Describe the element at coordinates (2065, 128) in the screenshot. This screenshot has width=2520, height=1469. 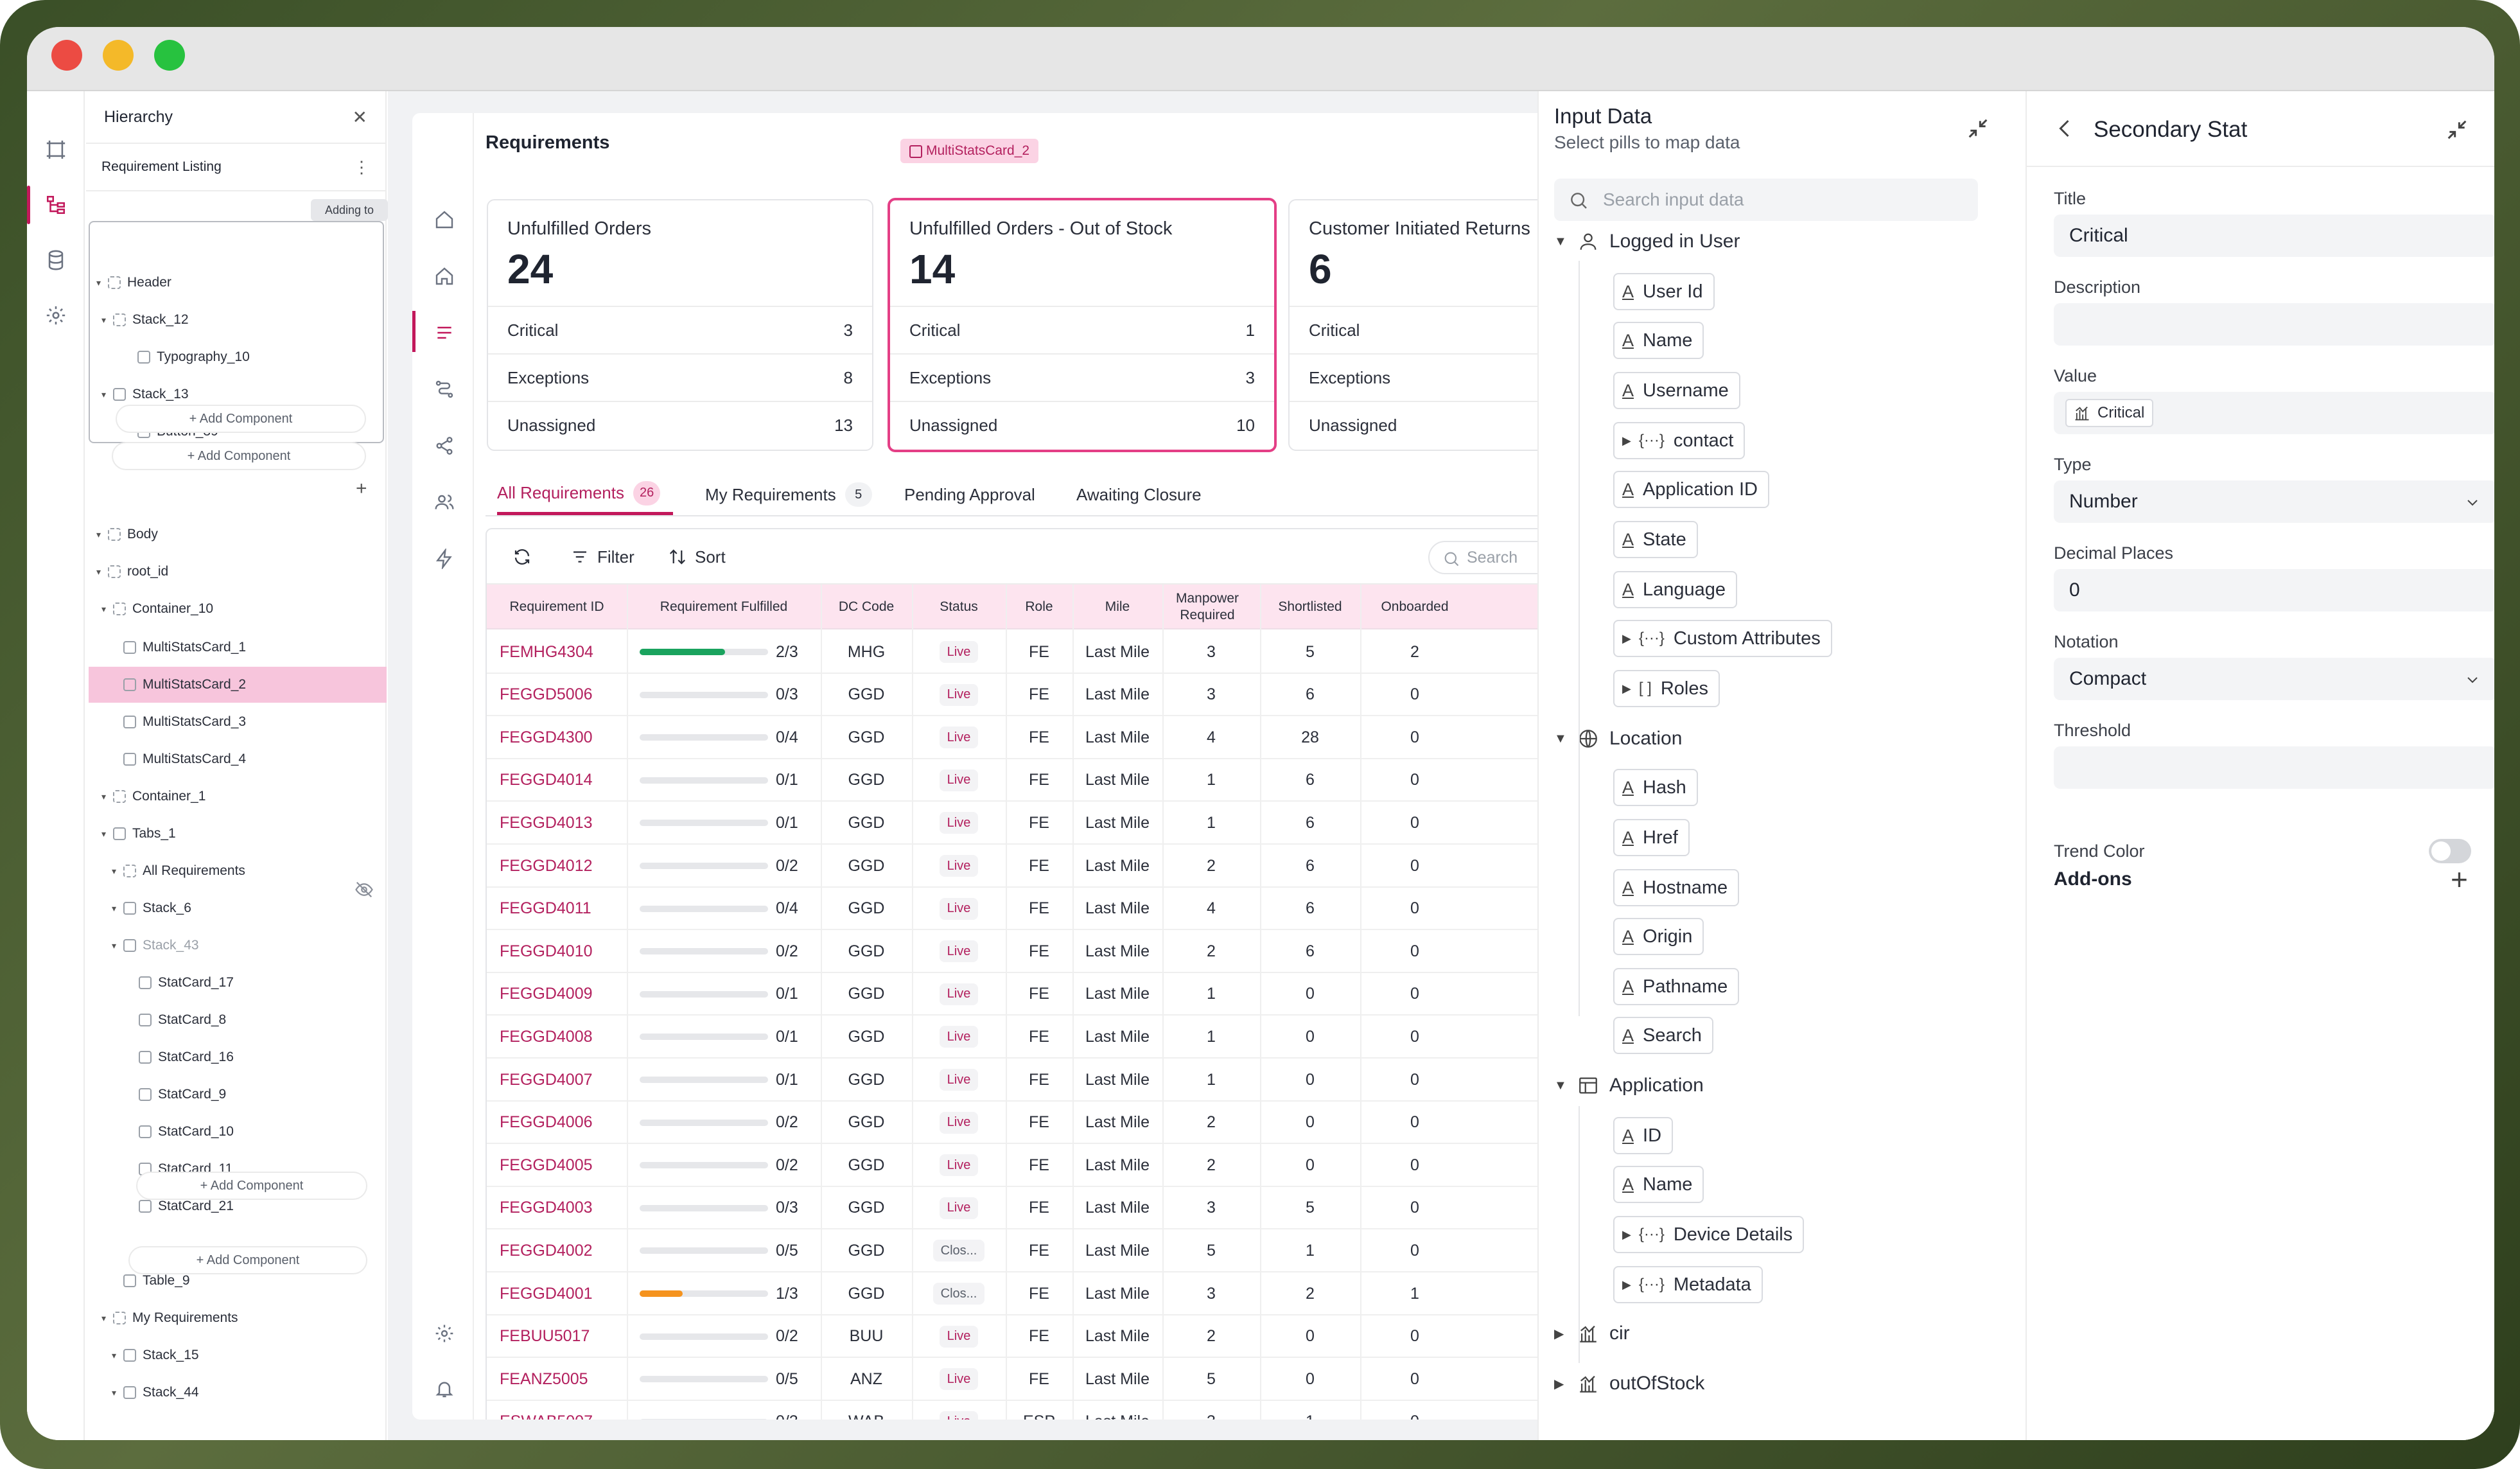
I see `back-arrow-icon` at that location.